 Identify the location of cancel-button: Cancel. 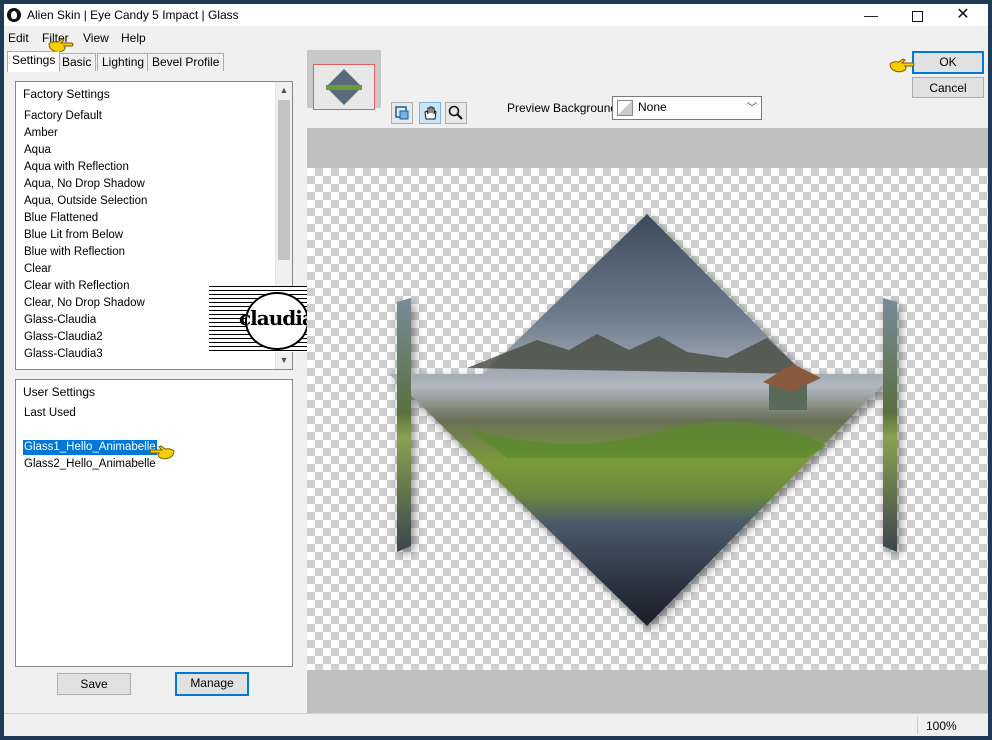
(948, 87).